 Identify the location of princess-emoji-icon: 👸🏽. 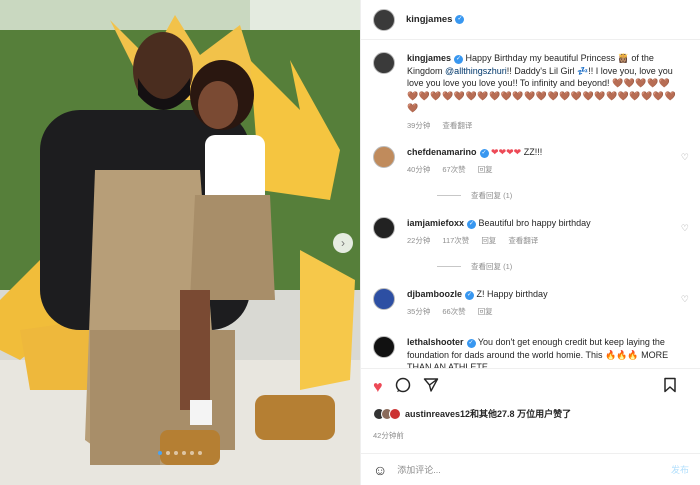
(623, 58).